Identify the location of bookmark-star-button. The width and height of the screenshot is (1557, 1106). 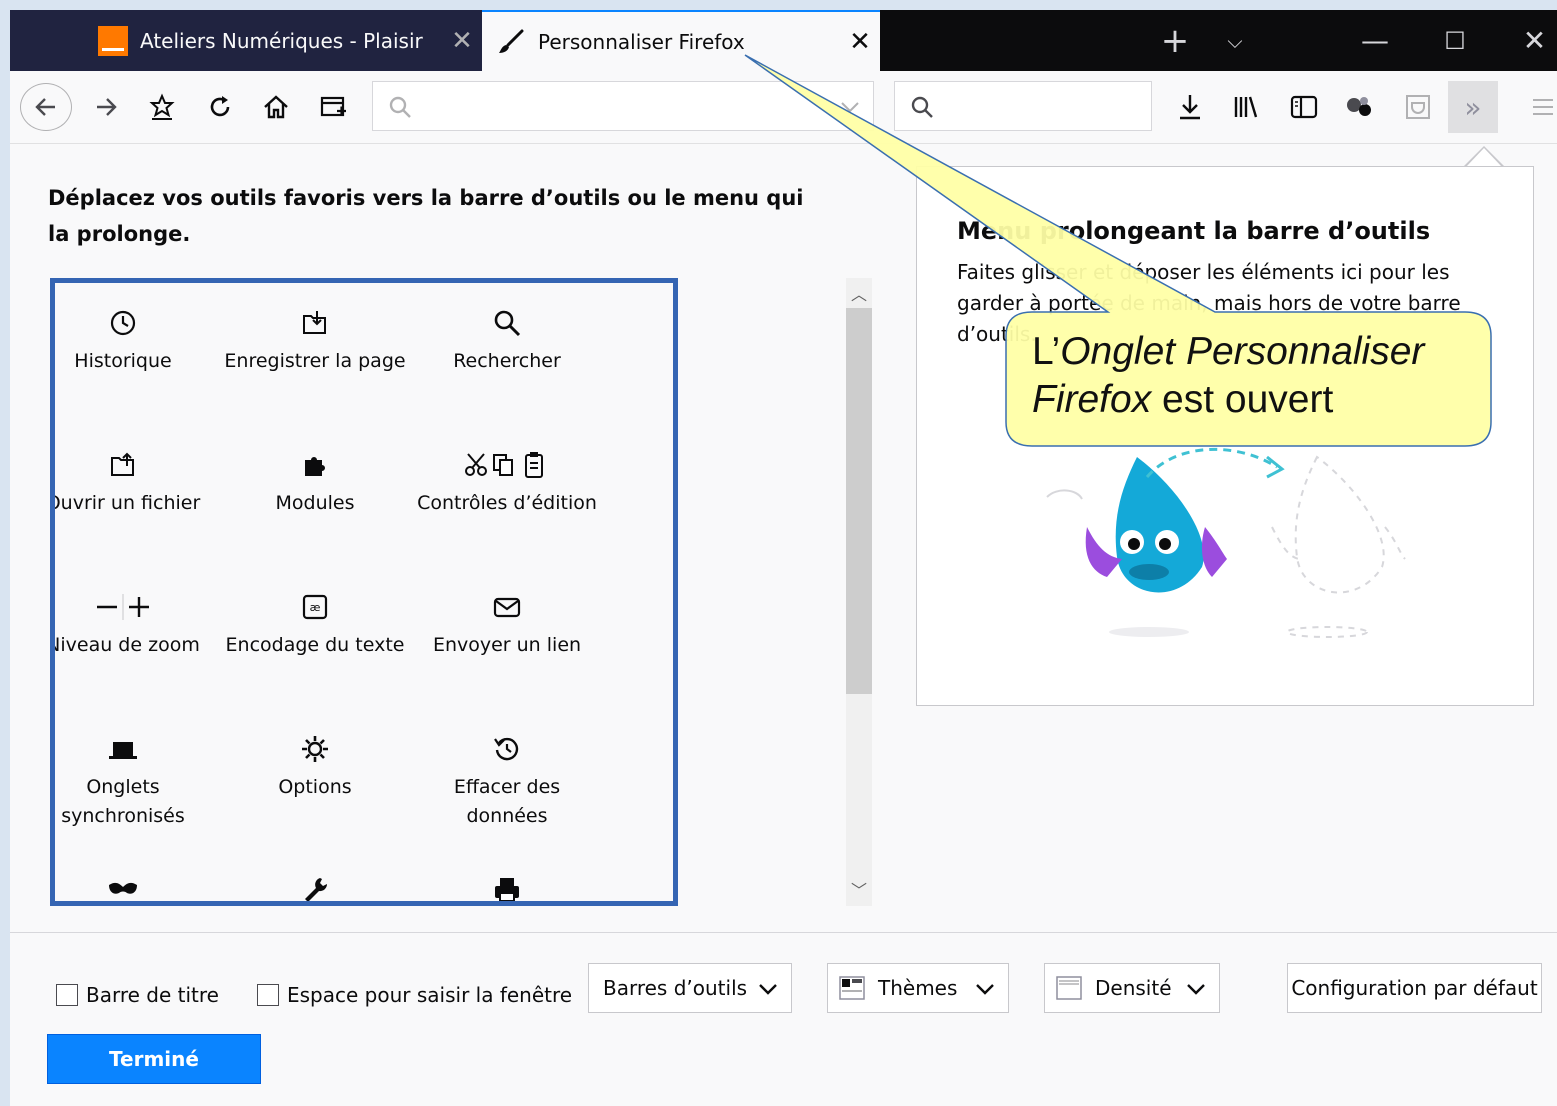
(162, 107).